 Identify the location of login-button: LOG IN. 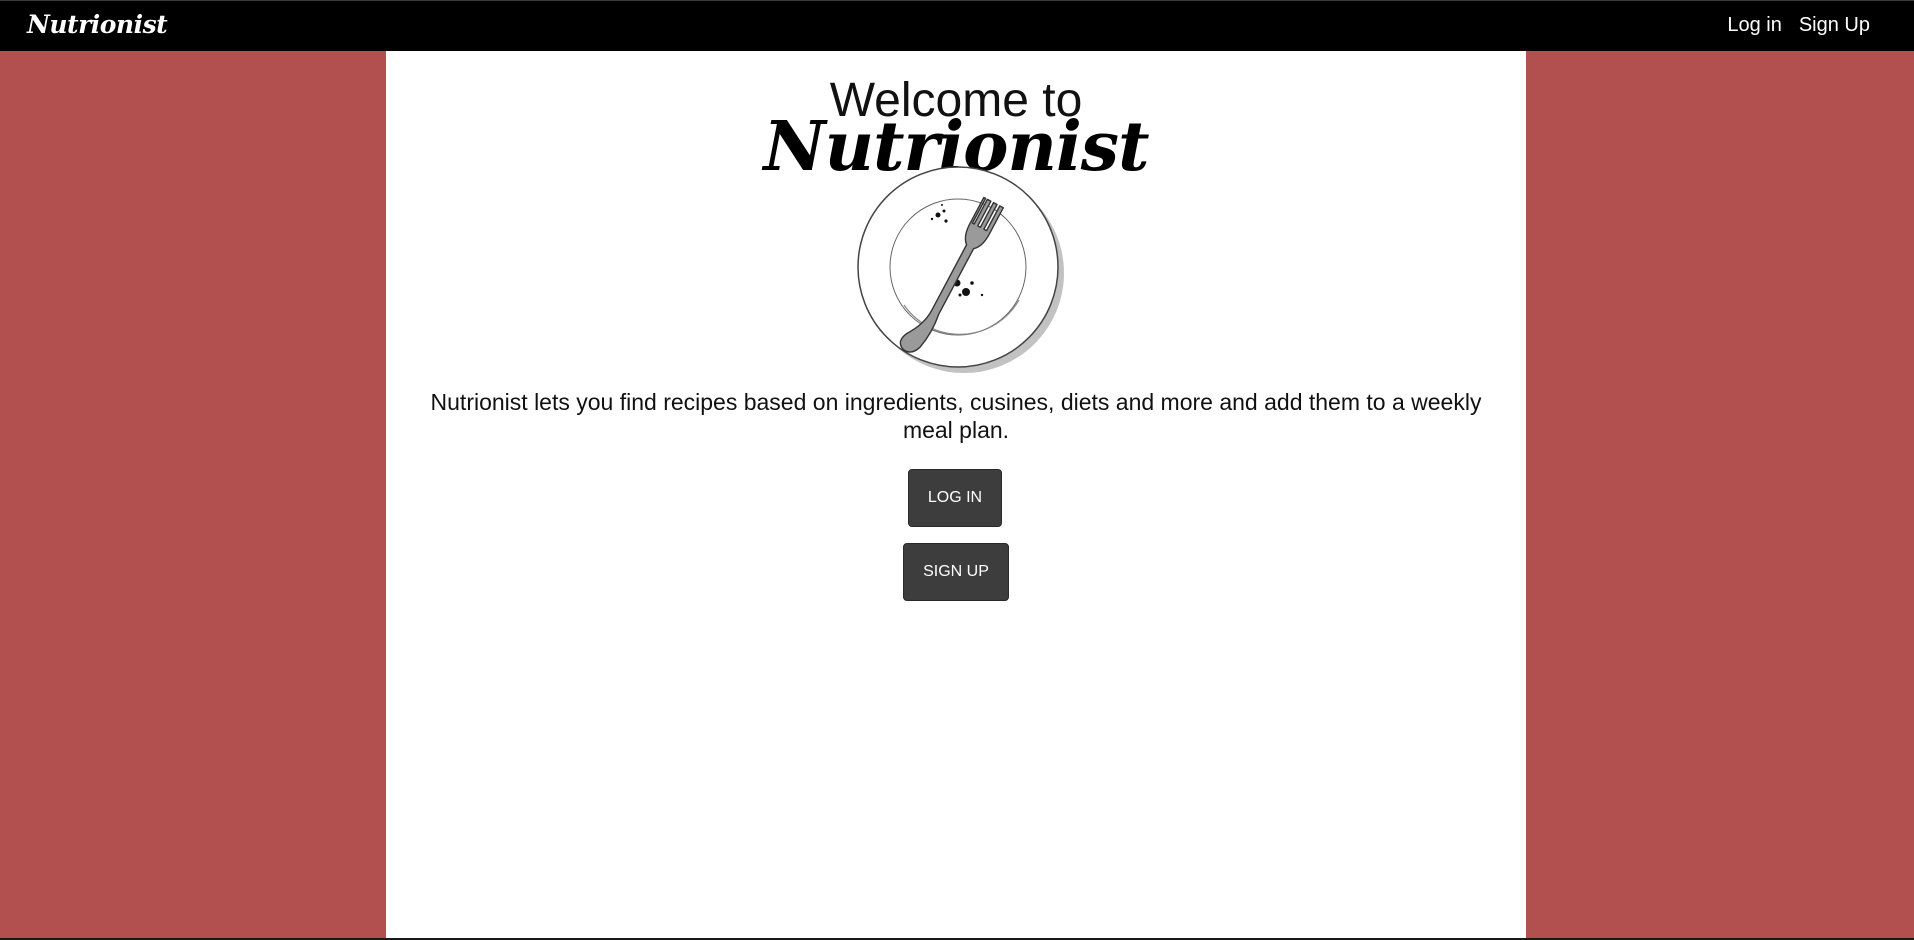
(955, 498).